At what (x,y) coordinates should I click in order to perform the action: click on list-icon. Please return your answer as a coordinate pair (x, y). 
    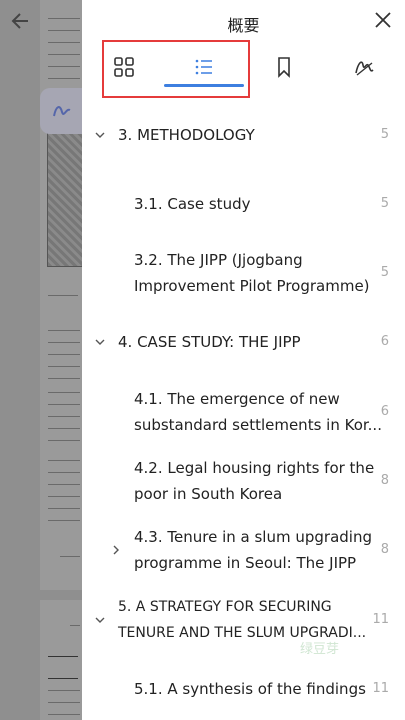
    Looking at the image, I should click on (203, 67).